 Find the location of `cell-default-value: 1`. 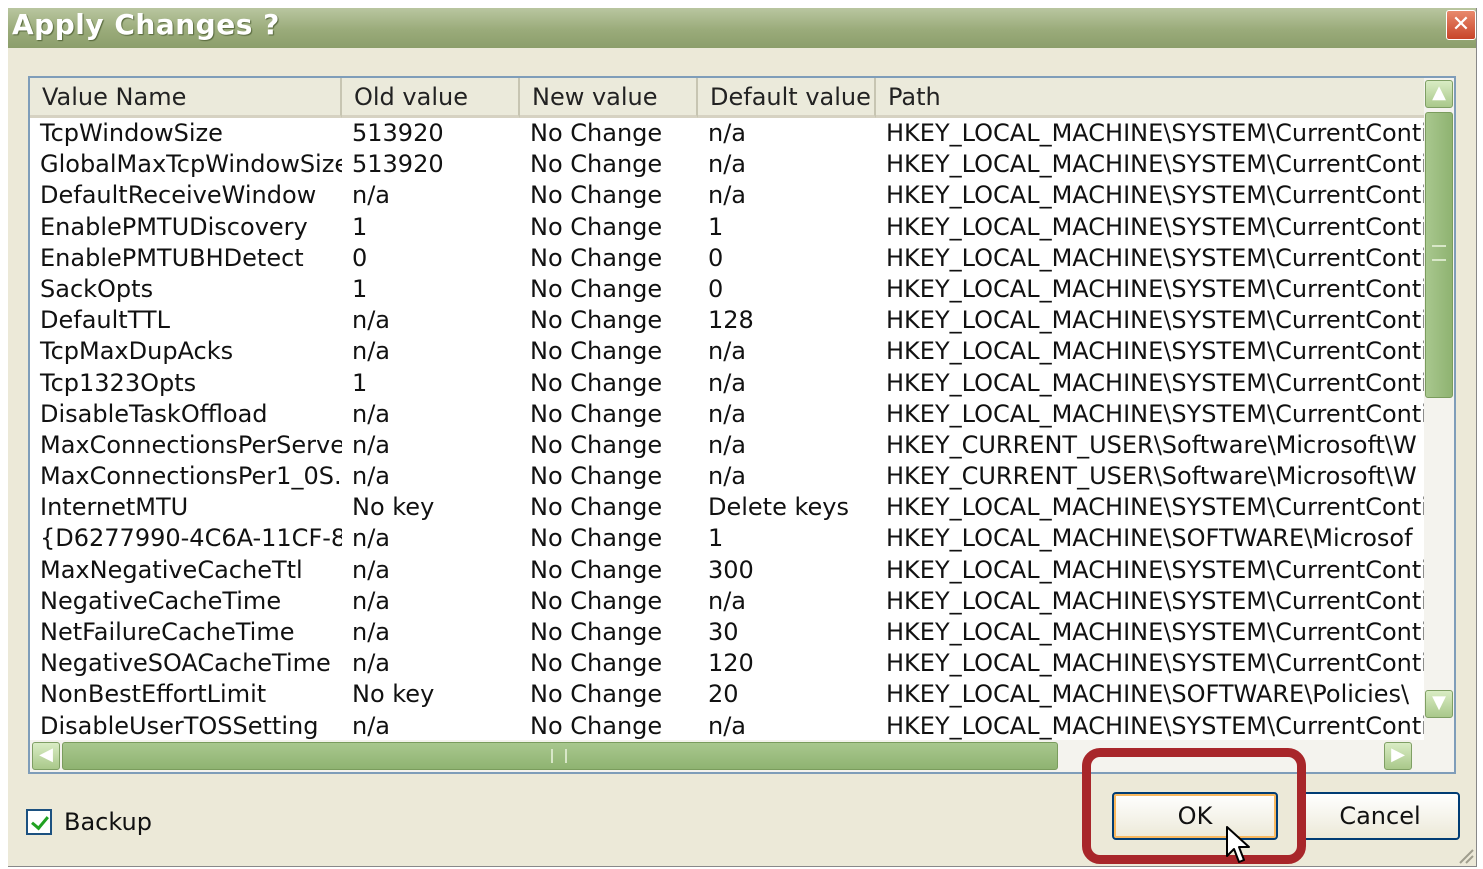

cell-default-value: 1 is located at coordinates (716, 226).